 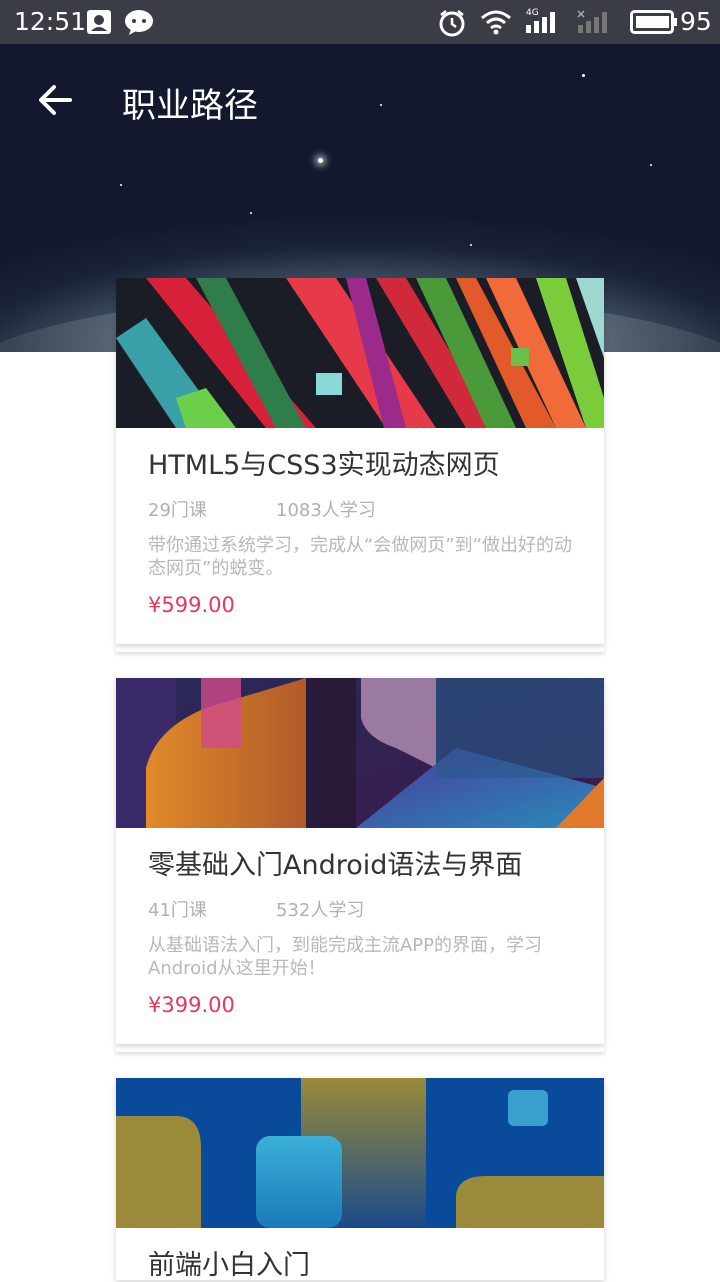 I want to click on wechat-icon, so click(x=139, y=22).